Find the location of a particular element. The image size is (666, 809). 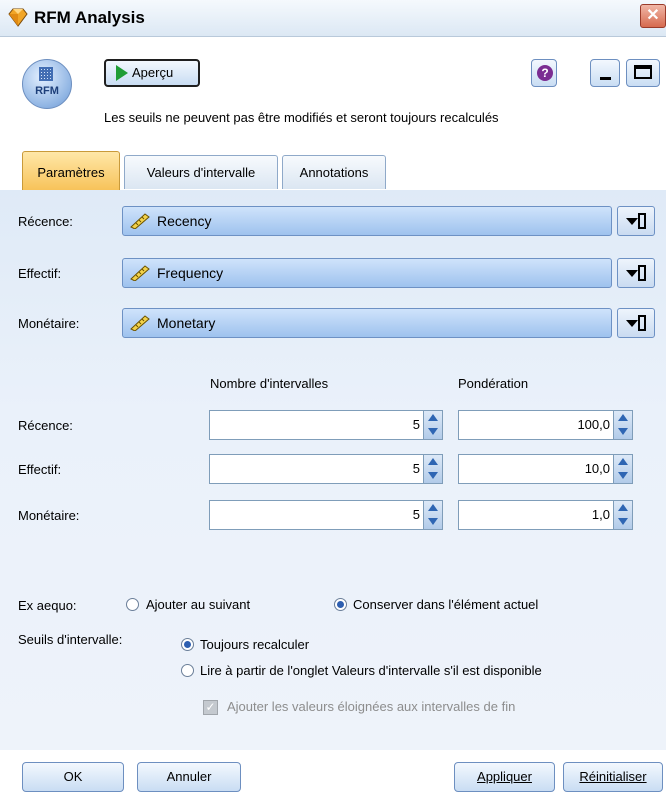

frequency-field-picker-button is located at coordinates (636, 273).